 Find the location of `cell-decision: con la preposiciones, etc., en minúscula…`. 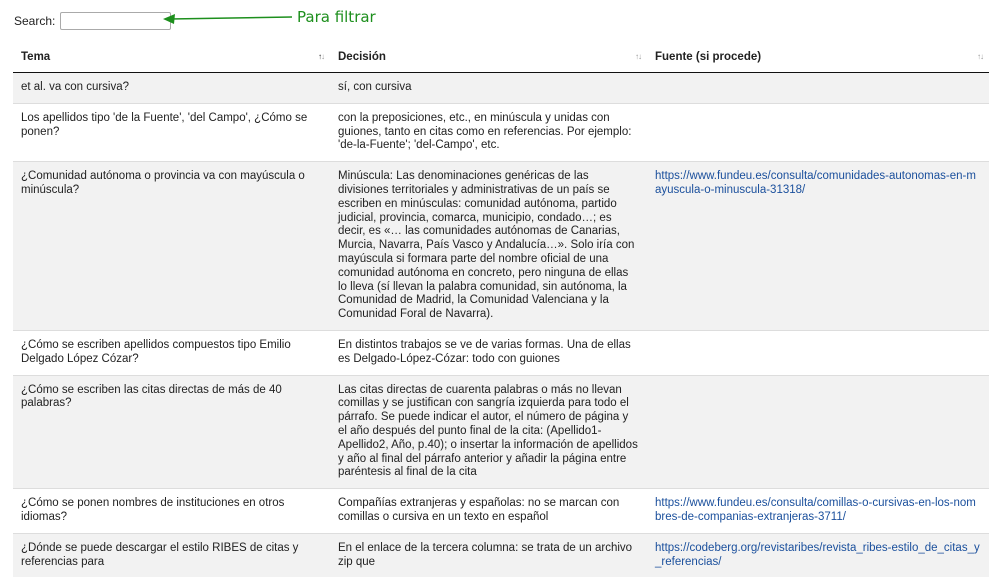

cell-decision: con la preposiciones, etc., en minúscula… is located at coordinates (488, 132).